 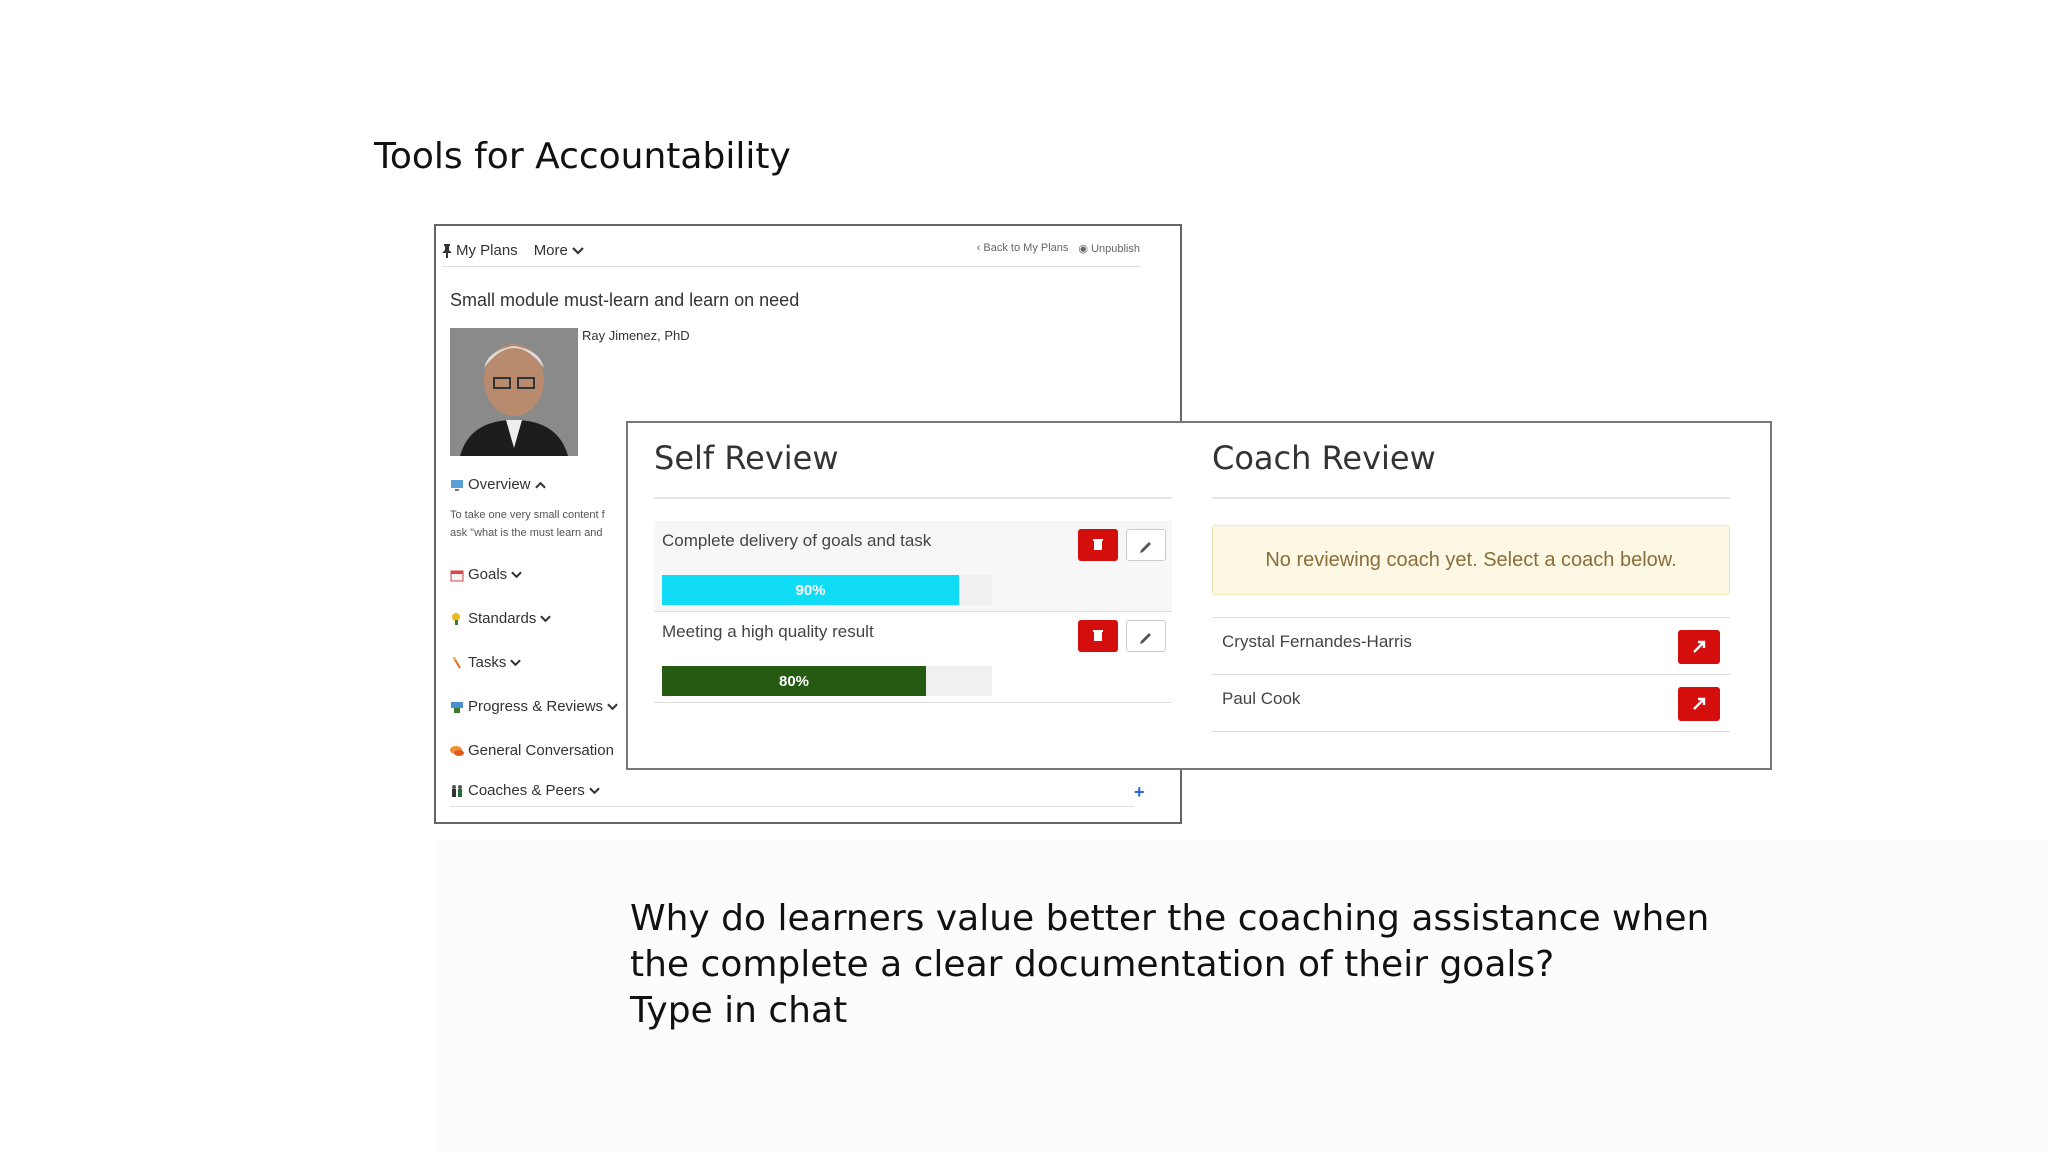 I want to click on chevron-left-icon: ‹, so click(x=978, y=248).